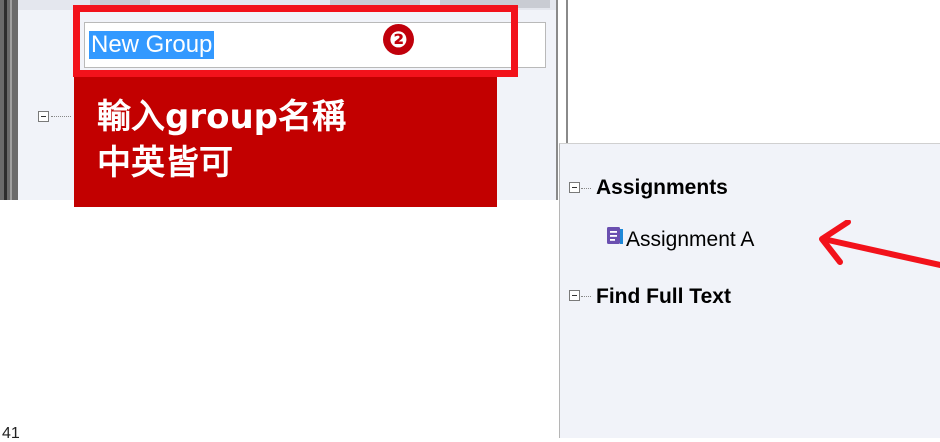  I want to click on pointer-arrow-icon, so click(879, 244).